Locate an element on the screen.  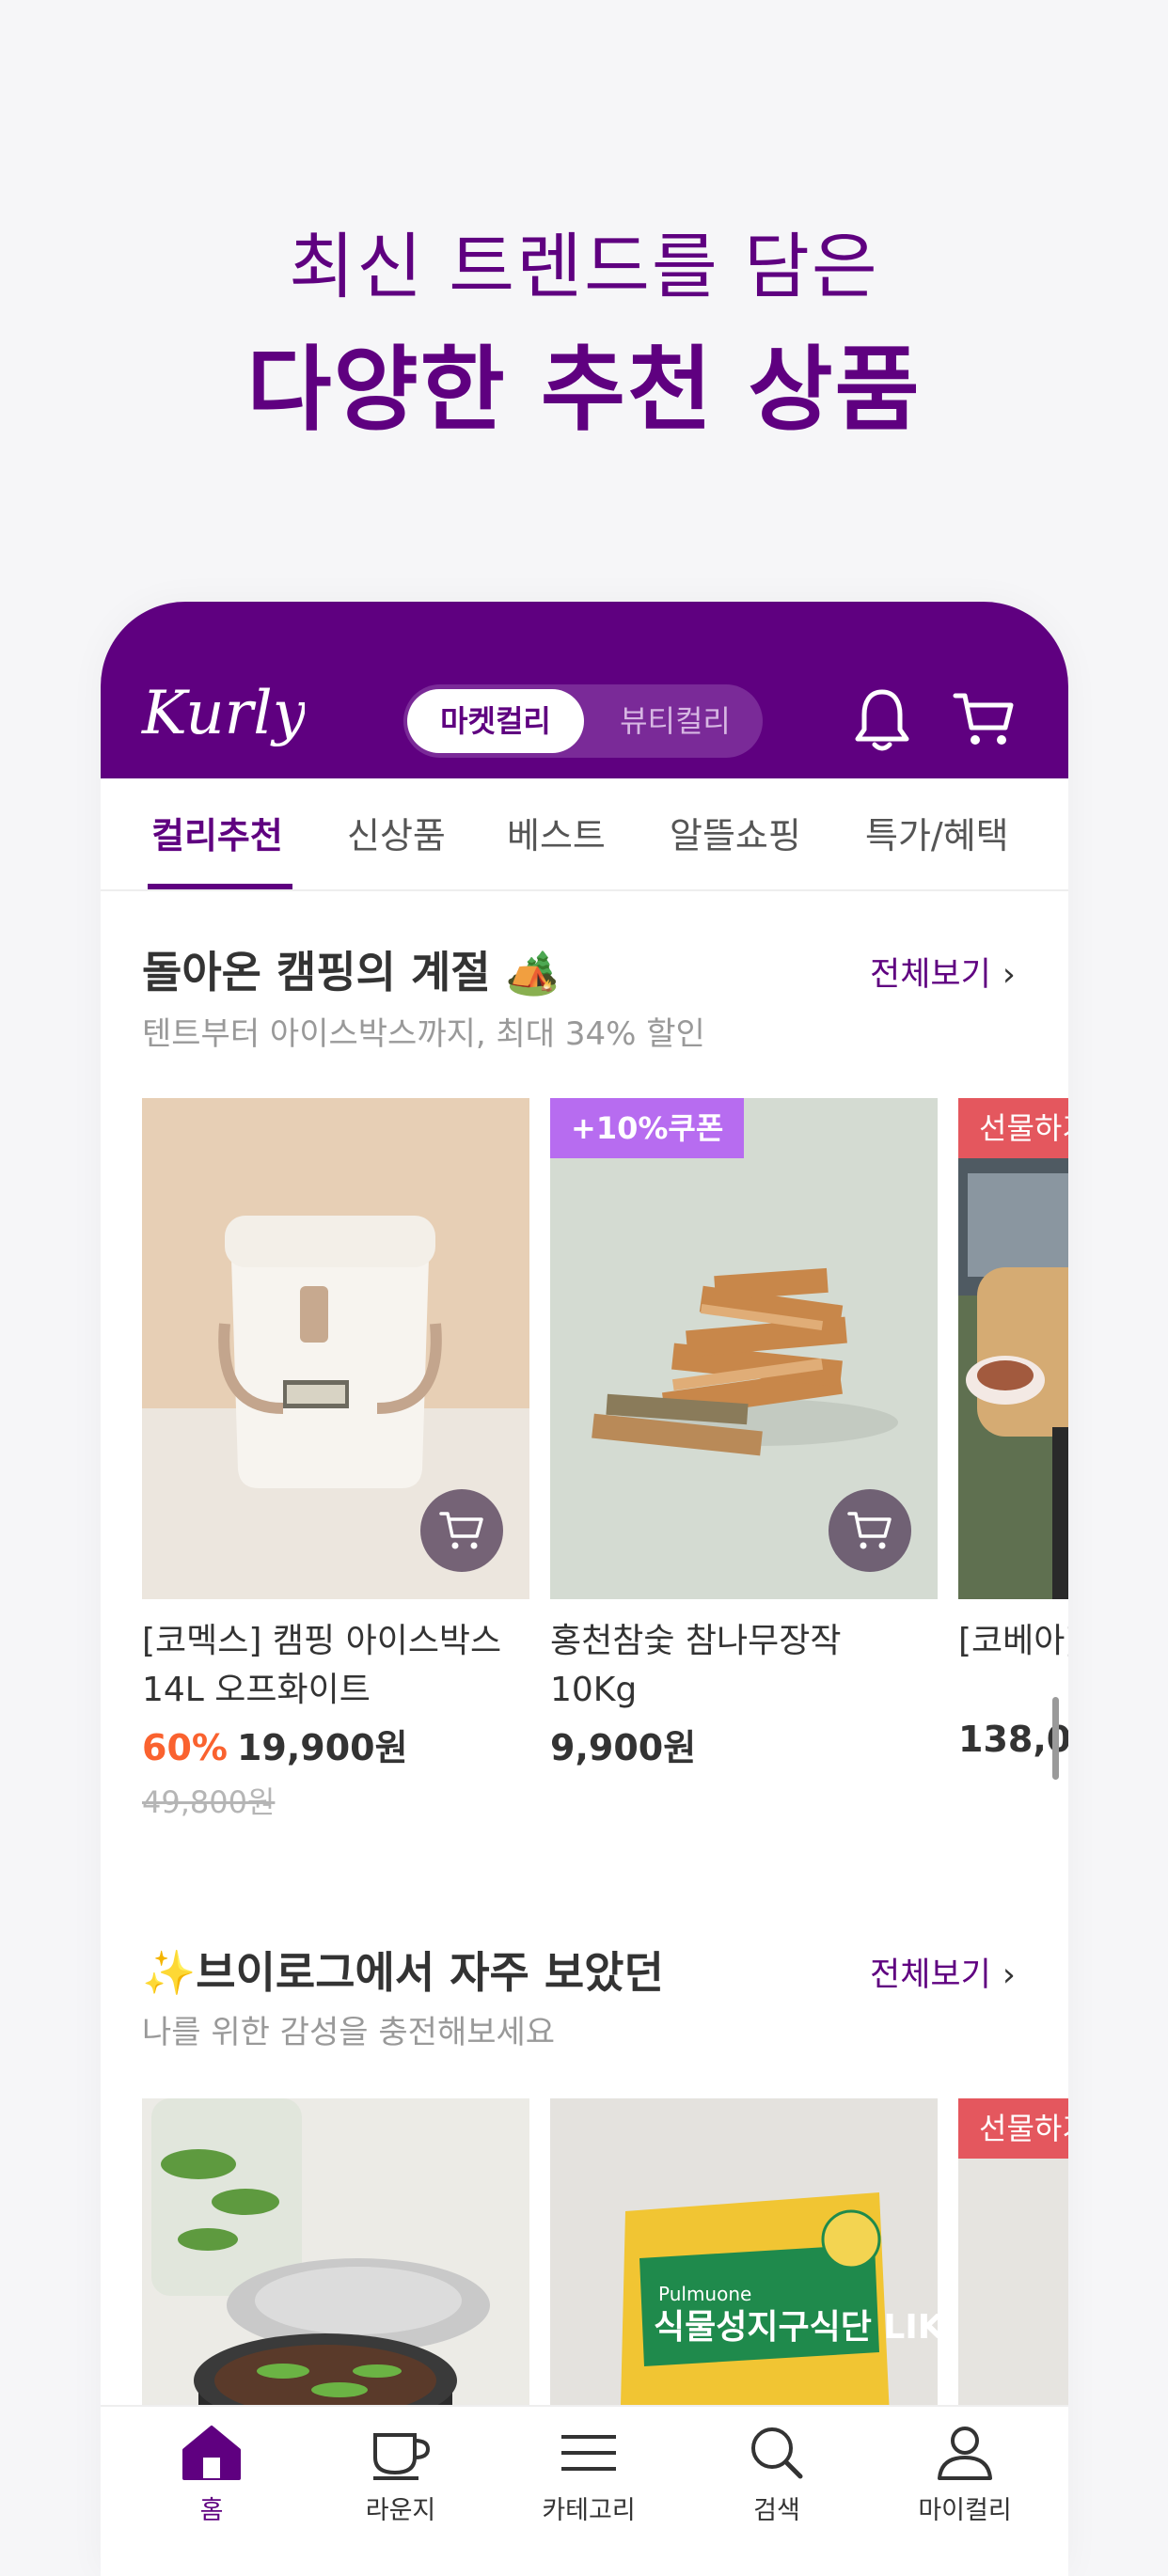
scrollbar is located at coordinates (1055, 1739).